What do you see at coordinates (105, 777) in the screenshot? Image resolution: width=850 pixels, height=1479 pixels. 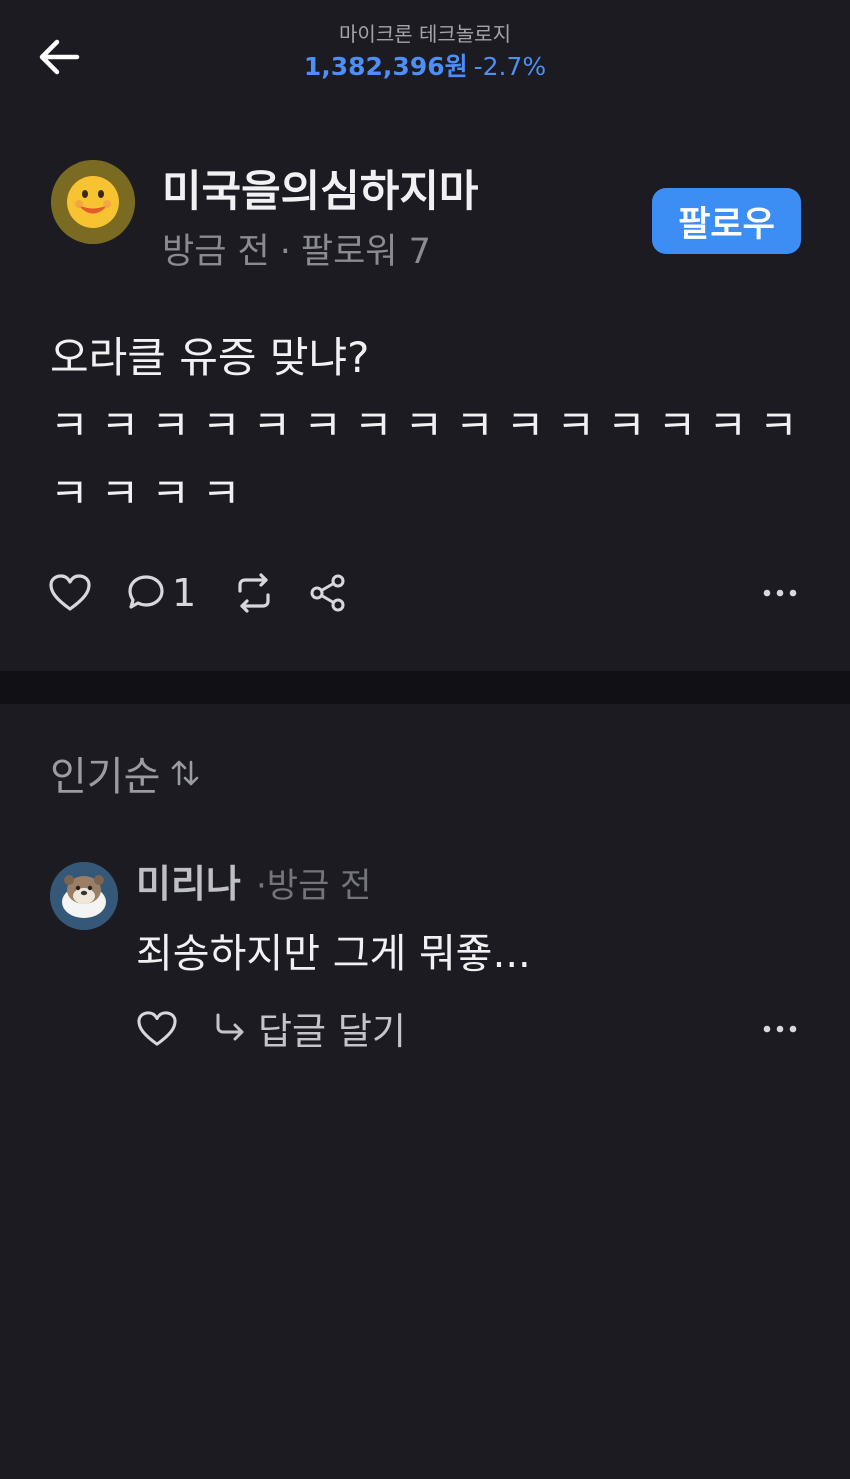 I see `sort-label: 인기순` at bounding box center [105, 777].